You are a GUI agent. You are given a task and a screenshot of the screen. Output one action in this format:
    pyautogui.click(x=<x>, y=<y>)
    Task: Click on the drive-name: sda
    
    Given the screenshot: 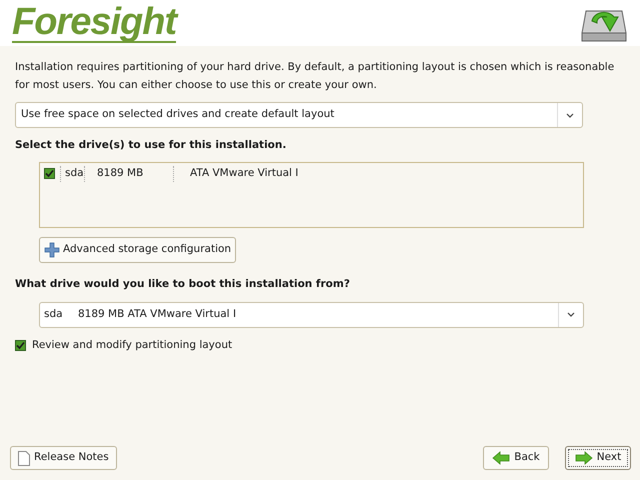 What is the action you would take?
    pyautogui.click(x=72, y=174)
    